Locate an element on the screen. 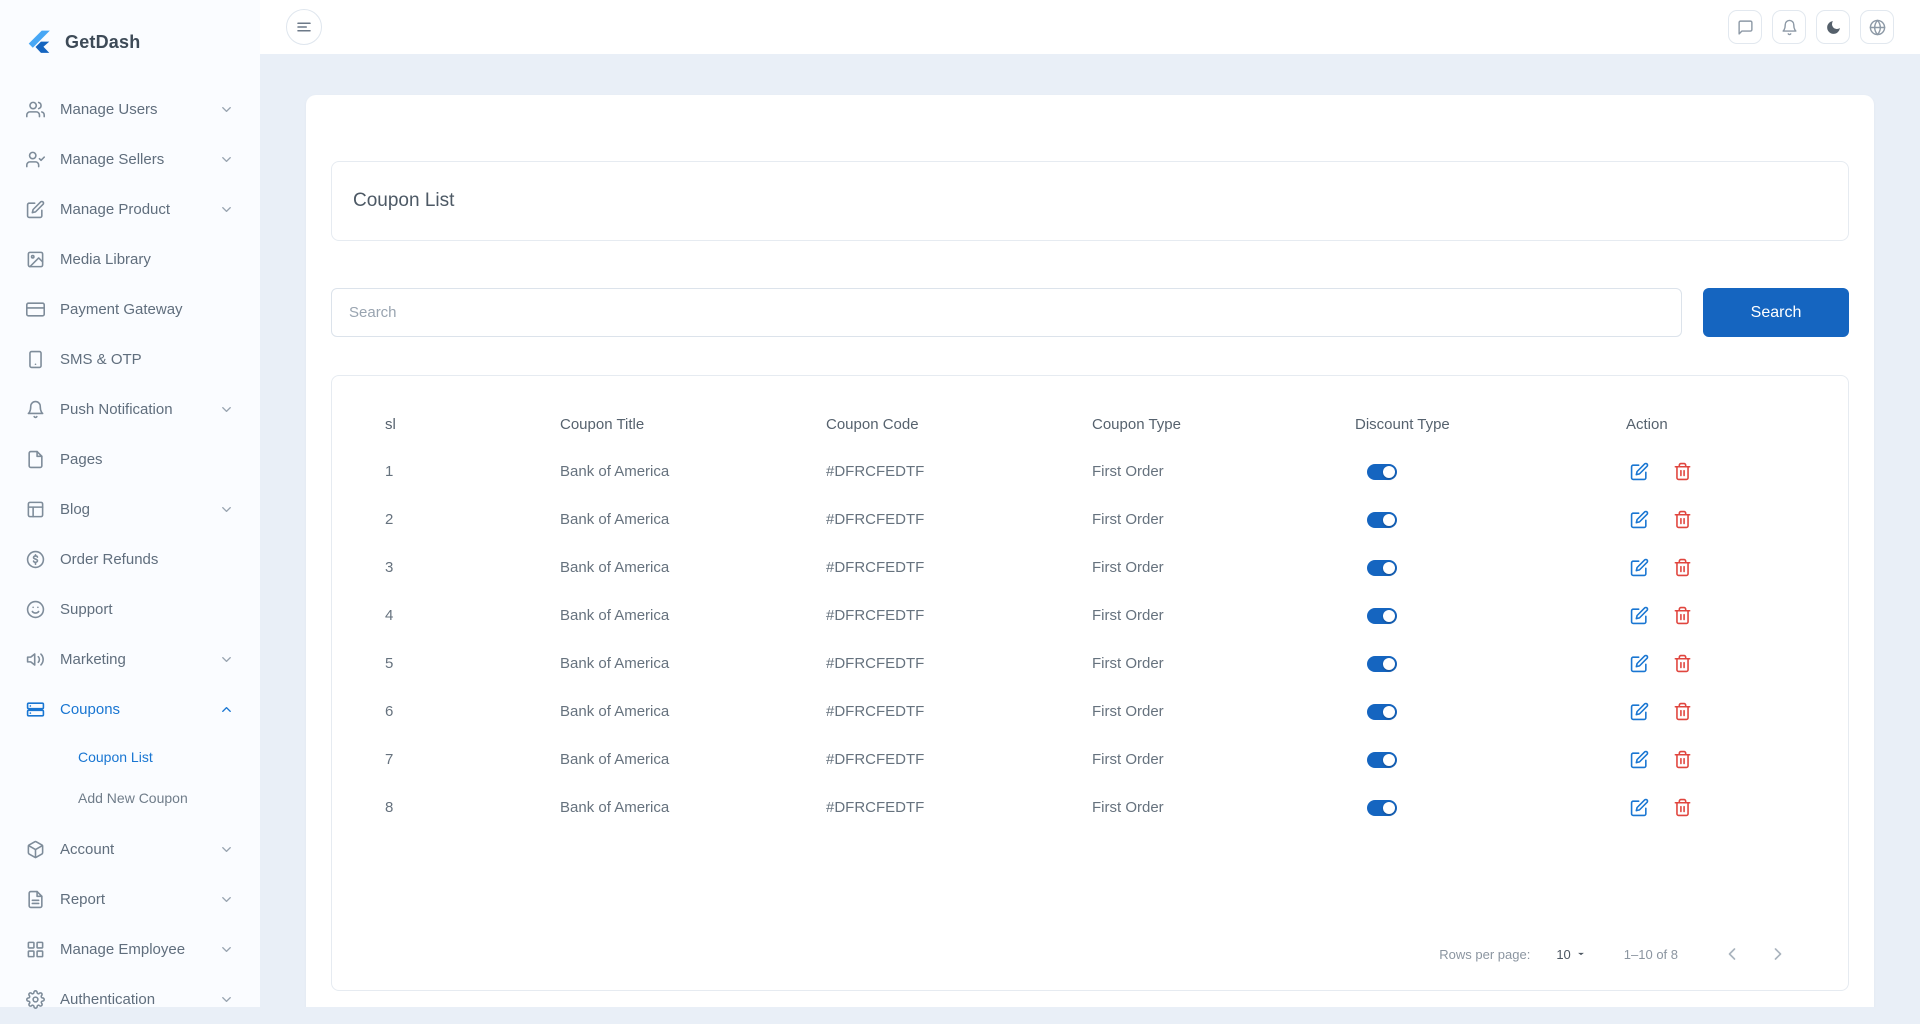  employee-icon is located at coordinates (35, 949).